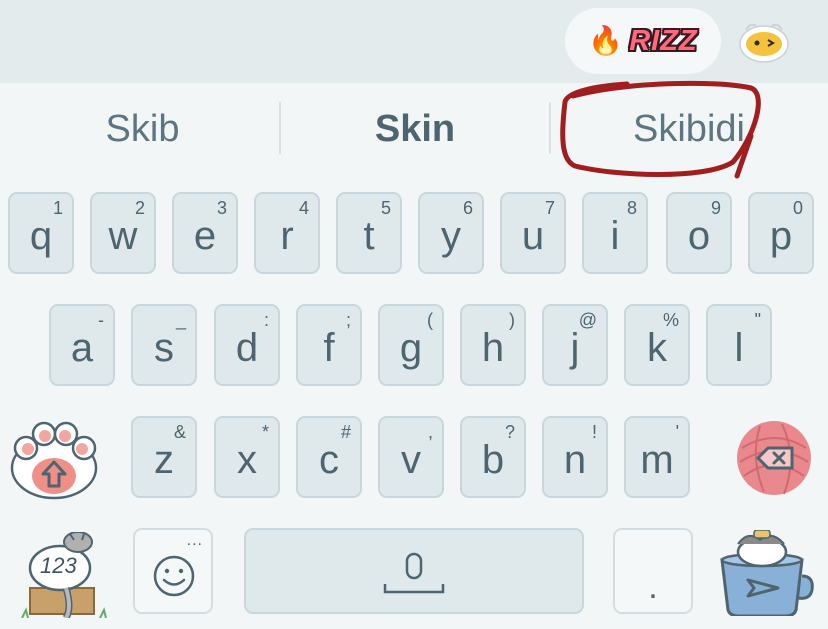  I want to click on key-g: ( g, so click(411, 345).